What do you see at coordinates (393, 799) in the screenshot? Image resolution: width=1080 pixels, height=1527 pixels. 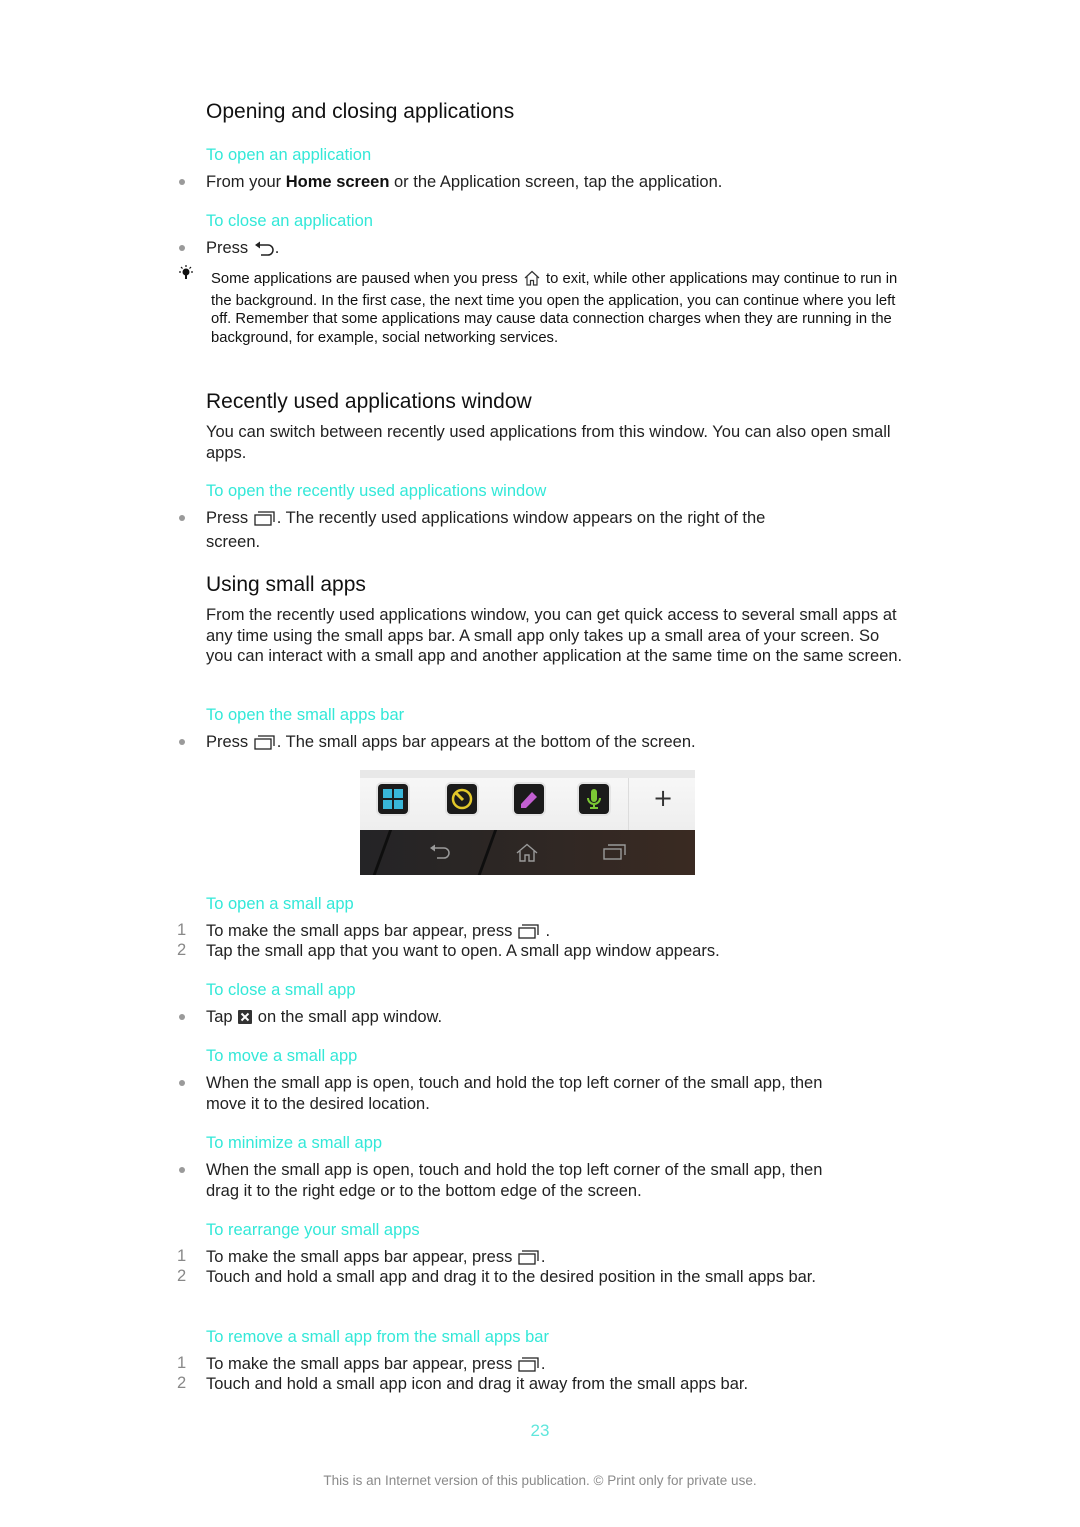 I see `calculator-app-icon` at bounding box center [393, 799].